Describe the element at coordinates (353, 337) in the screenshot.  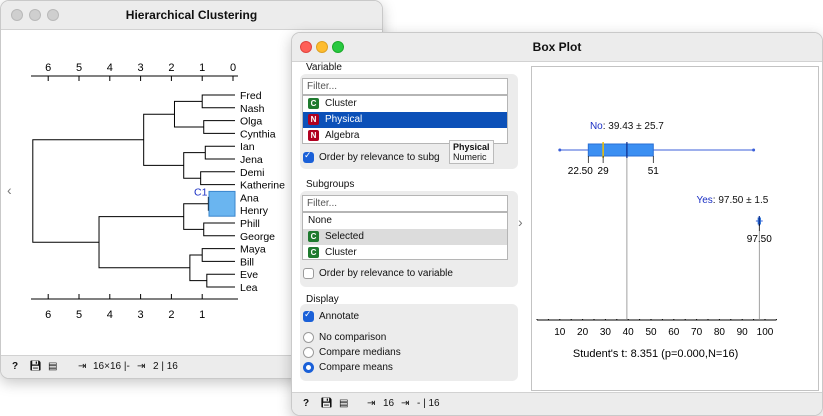
I see `no-comparison-label: No comparison` at that location.